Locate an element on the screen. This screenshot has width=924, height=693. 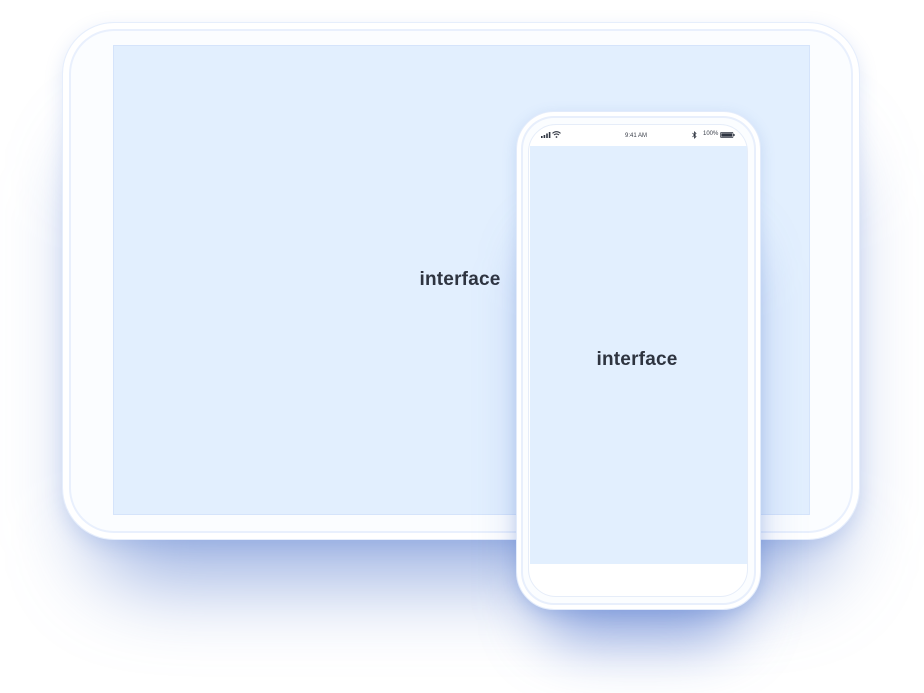
phone-status-bar: 9:41 AM 100% is located at coordinates (638, 136).